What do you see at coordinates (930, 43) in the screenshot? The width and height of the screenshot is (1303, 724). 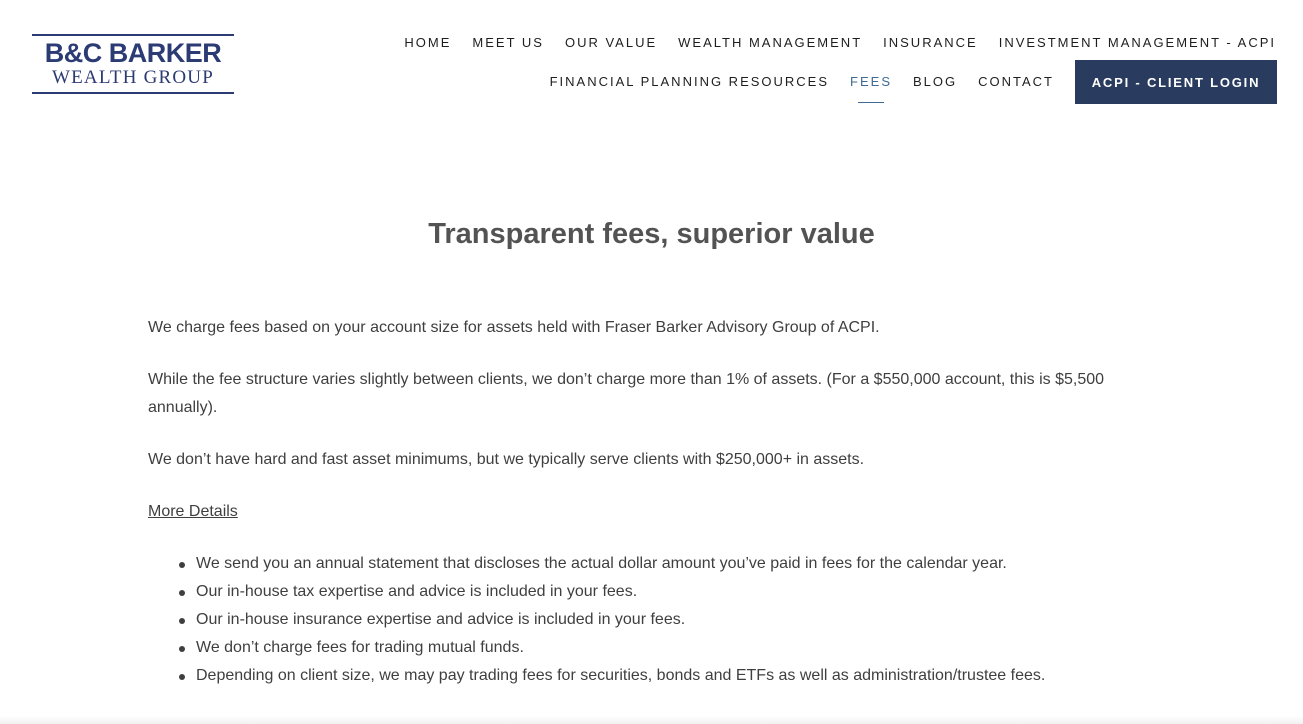 I see `nav-insurance: INSURANCE` at bounding box center [930, 43].